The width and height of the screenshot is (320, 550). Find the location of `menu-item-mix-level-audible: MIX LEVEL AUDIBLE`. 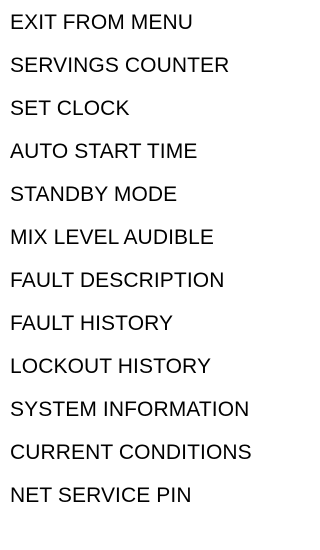

menu-item-mix-level-audible: MIX LEVEL AUDIBLE is located at coordinates (131, 243).